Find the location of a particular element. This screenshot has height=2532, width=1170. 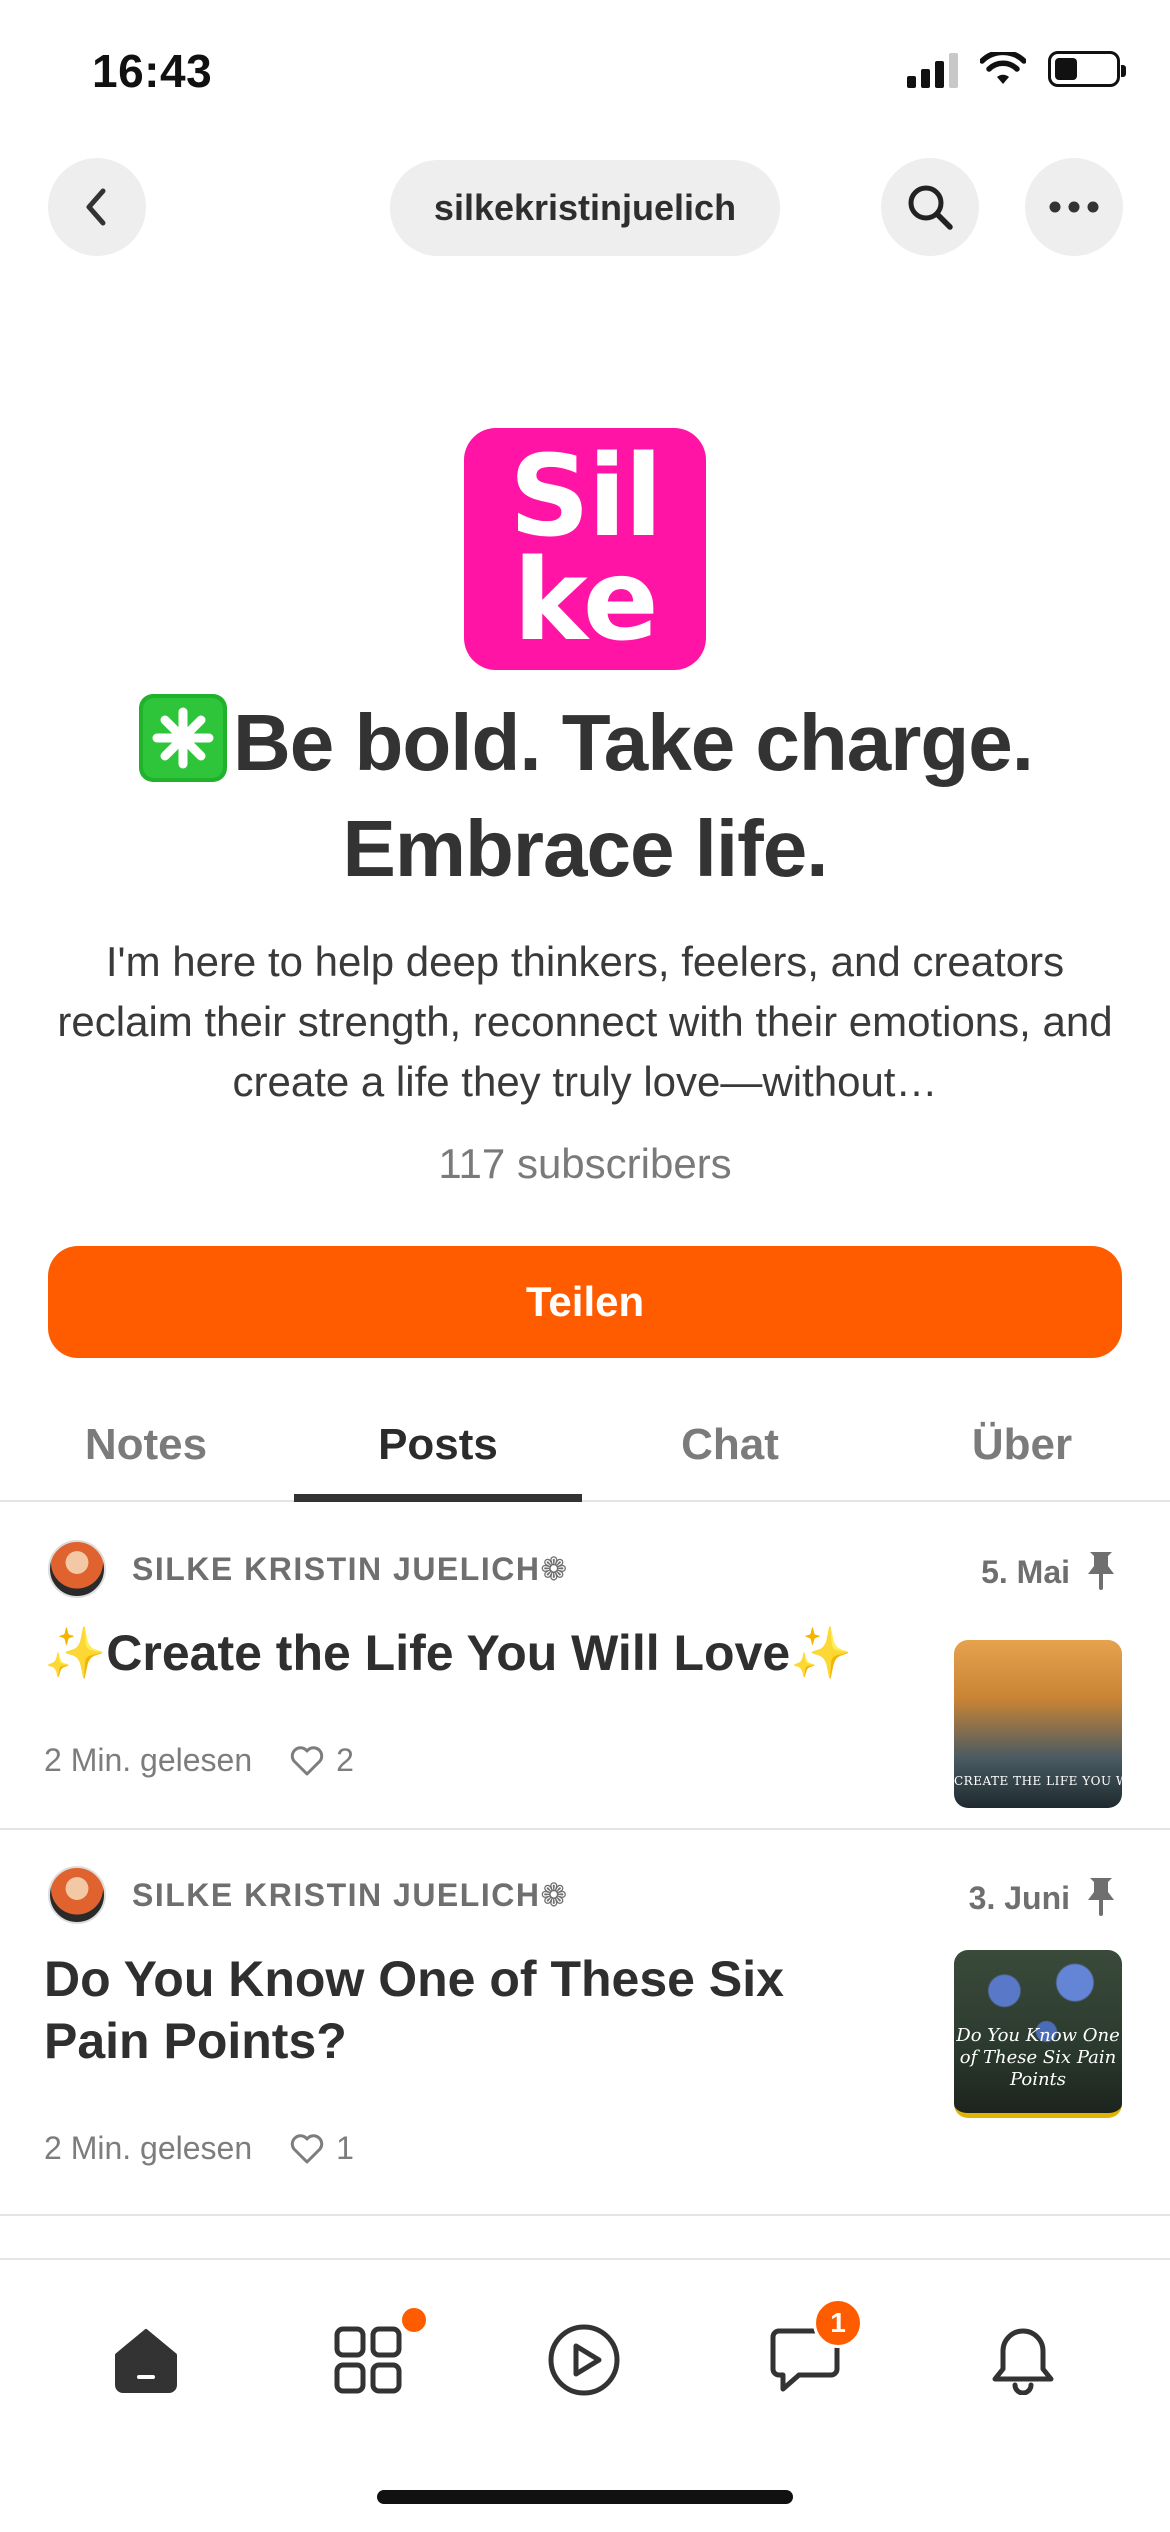

post-meta: 2 Min. gelesen 1 is located at coordinates (199, 2148).